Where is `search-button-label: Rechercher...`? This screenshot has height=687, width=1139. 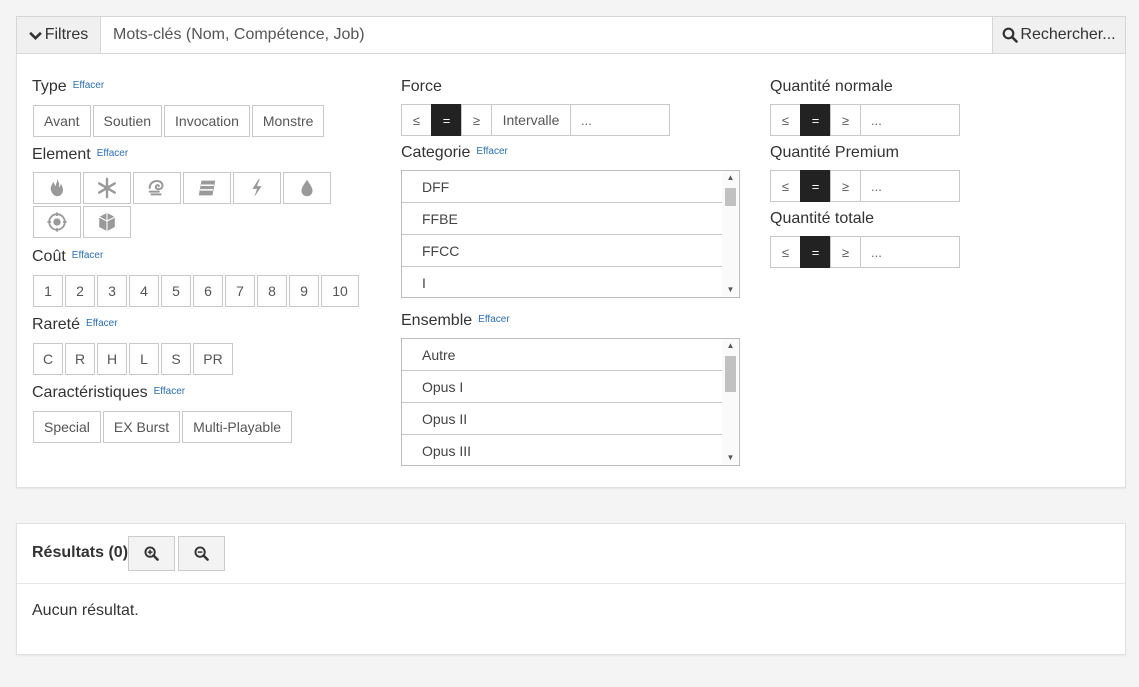
search-button-label: Rechercher... is located at coordinates (1068, 34).